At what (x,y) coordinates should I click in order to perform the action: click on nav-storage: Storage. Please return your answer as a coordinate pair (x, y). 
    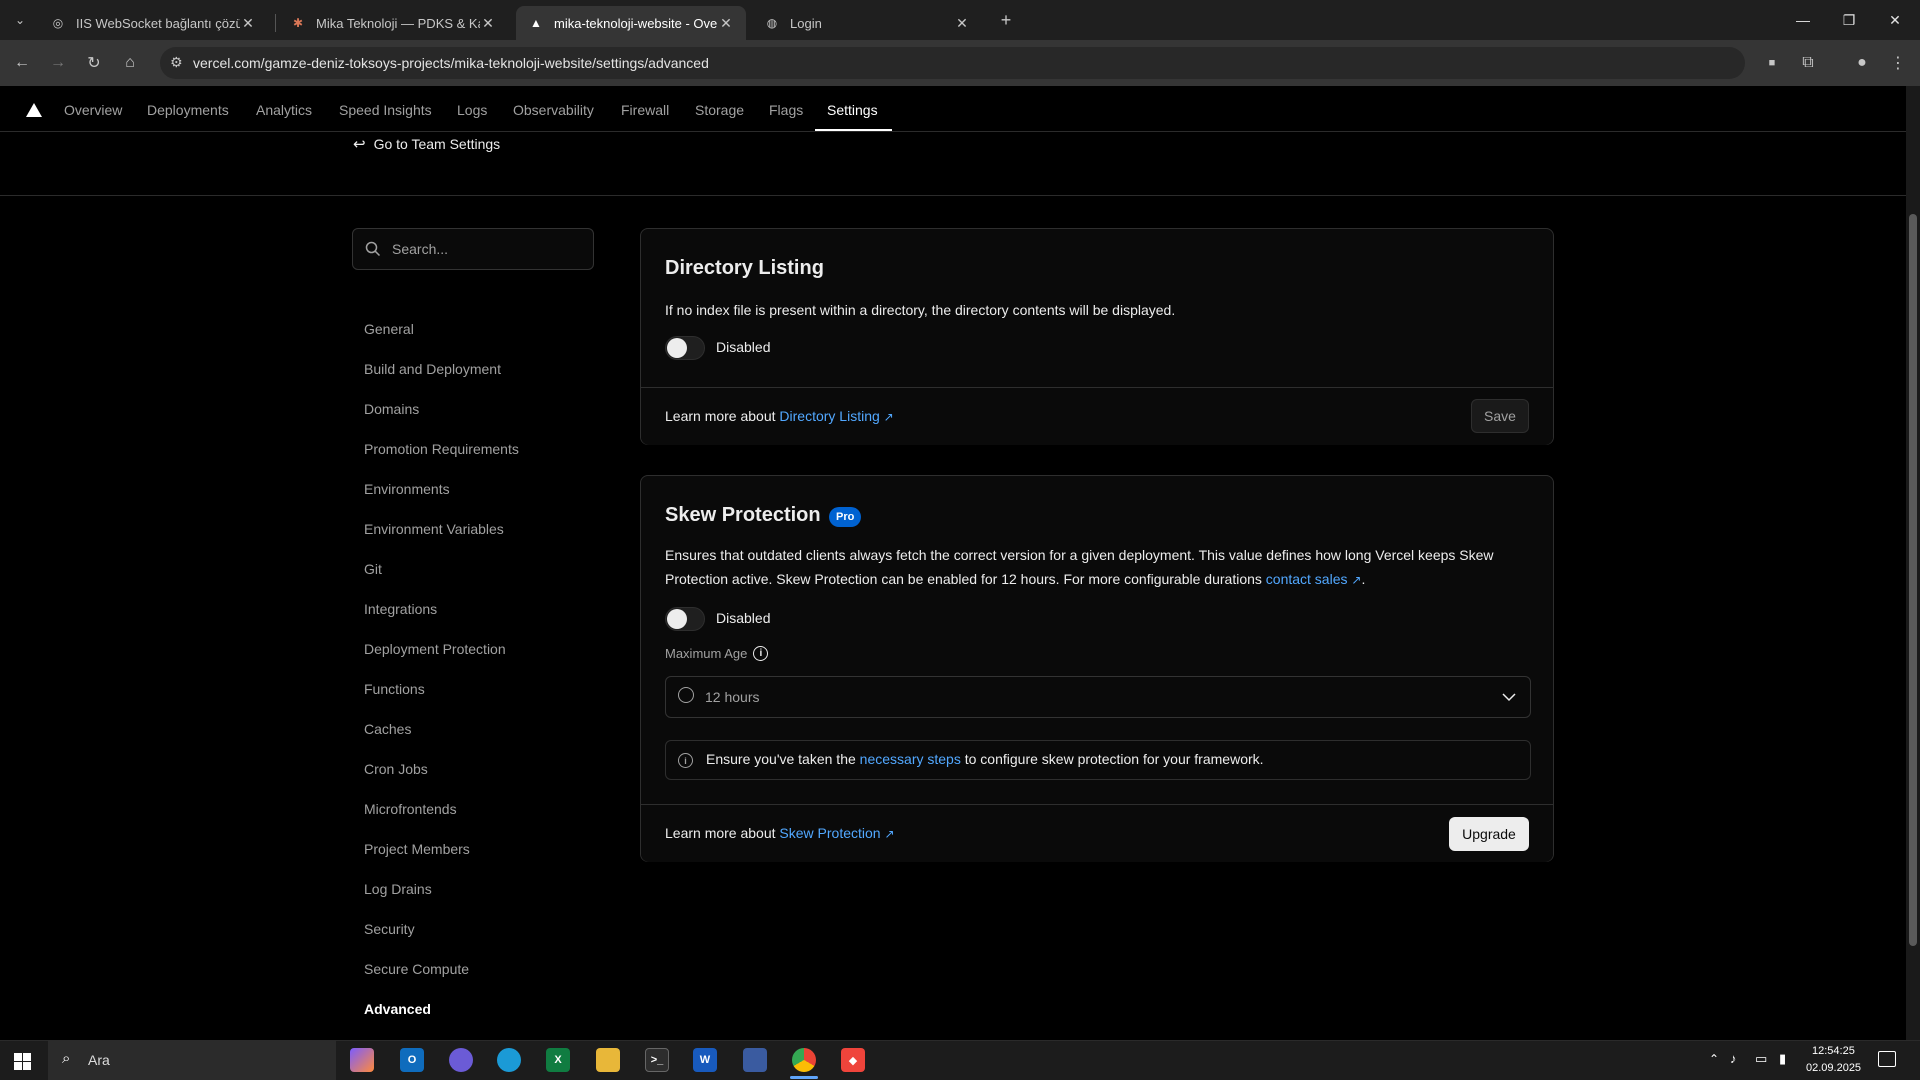
    Looking at the image, I should click on (719, 110).